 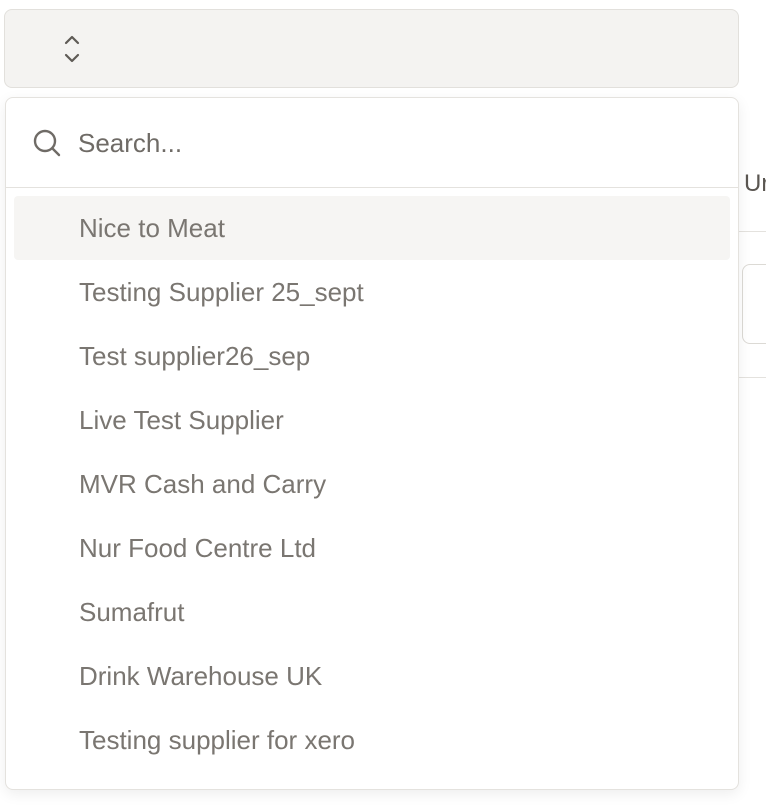 I want to click on search-input, so click(x=398, y=143).